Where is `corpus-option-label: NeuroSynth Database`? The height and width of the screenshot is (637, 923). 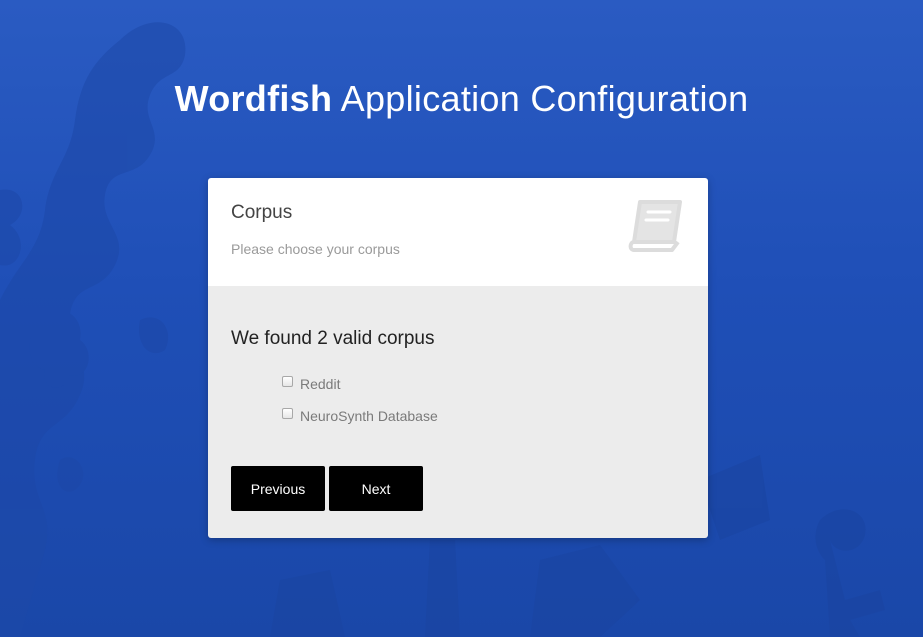
corpus-option-label: NeuroSynth Database is located at coordinates (369, 416).